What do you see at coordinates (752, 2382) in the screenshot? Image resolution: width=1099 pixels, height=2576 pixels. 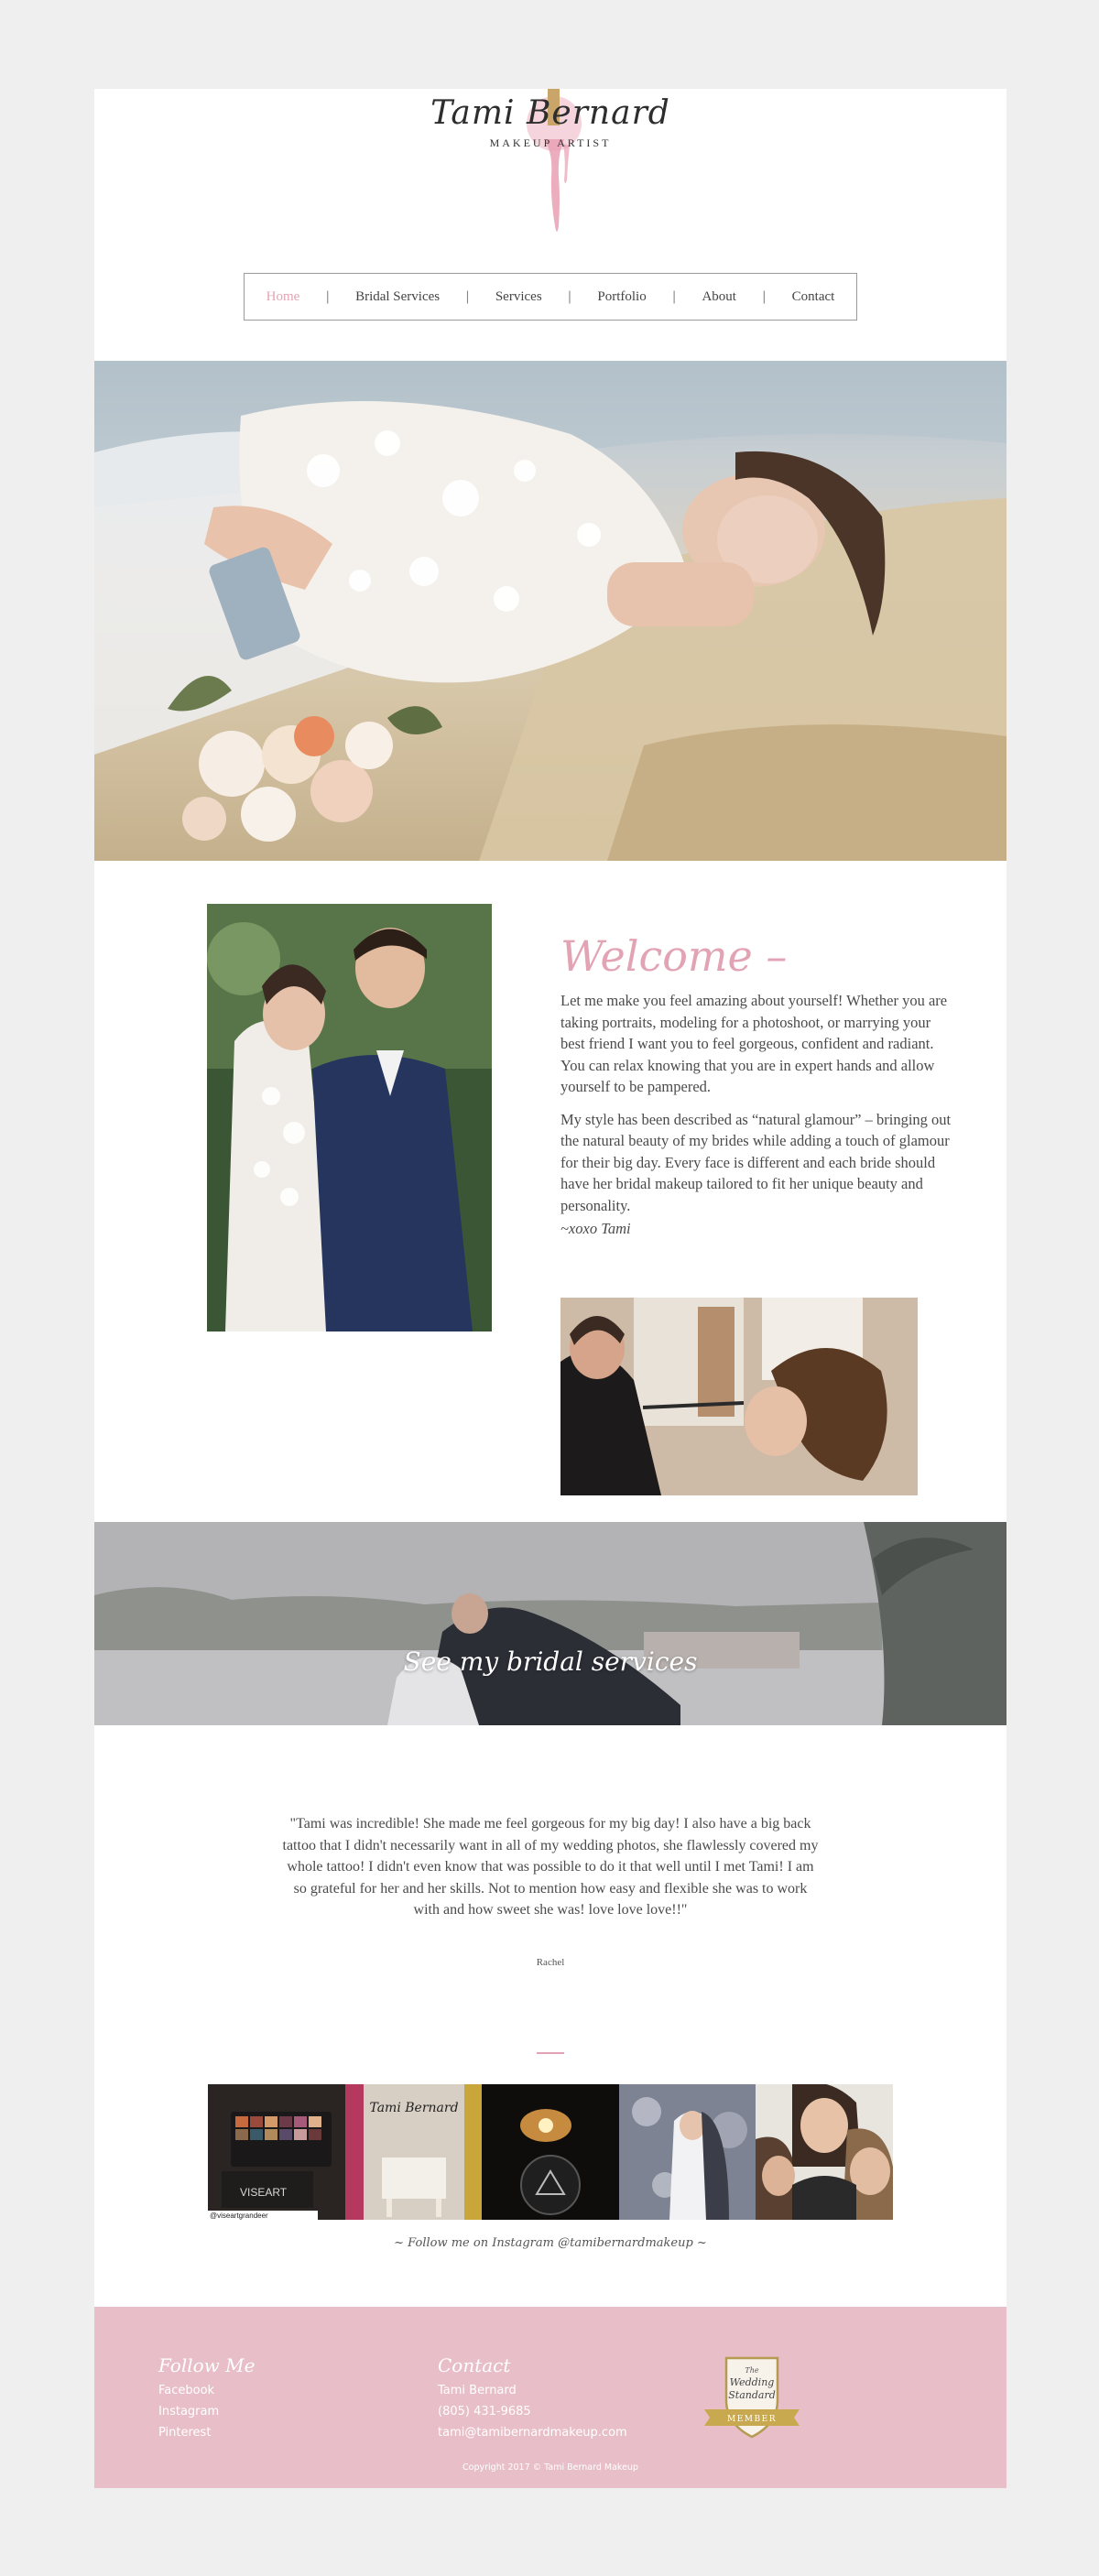 I see `badge-line-2: Wedding` at bounding box center [752, 2382].